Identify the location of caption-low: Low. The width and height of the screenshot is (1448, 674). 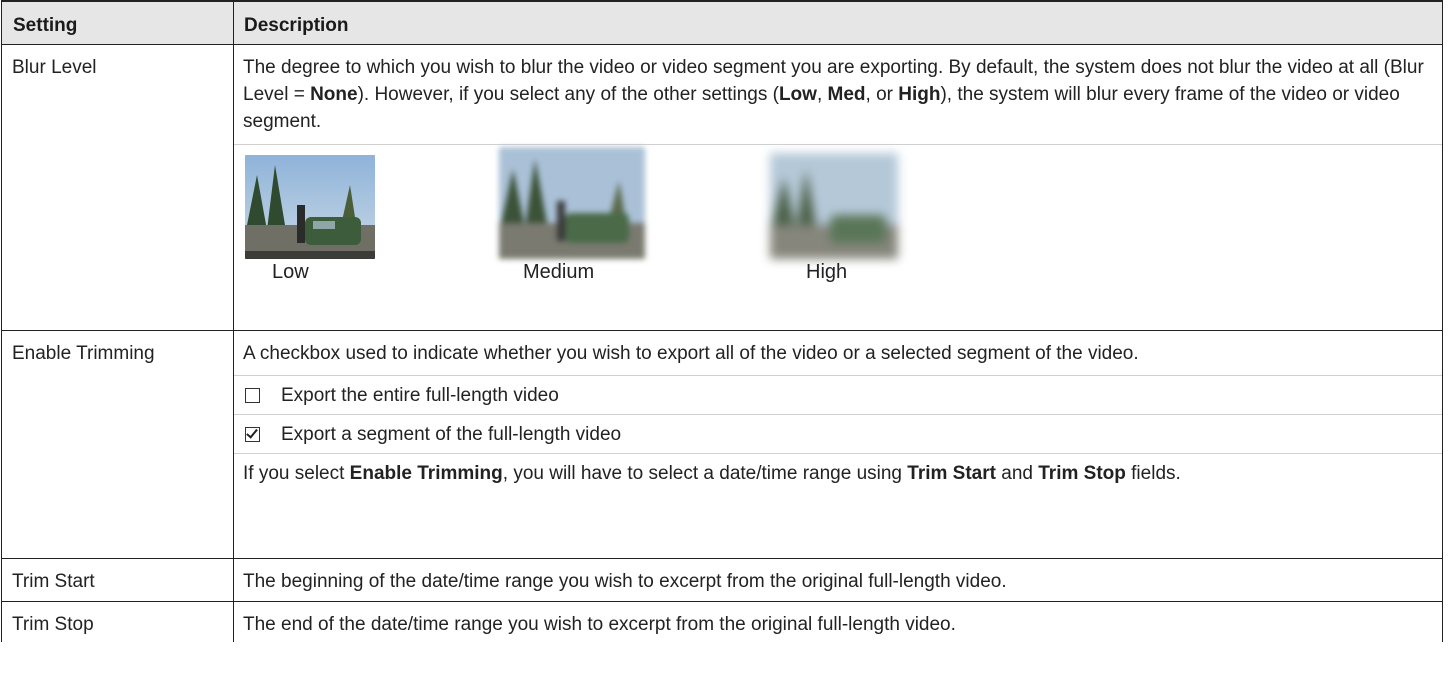
(290, 272).